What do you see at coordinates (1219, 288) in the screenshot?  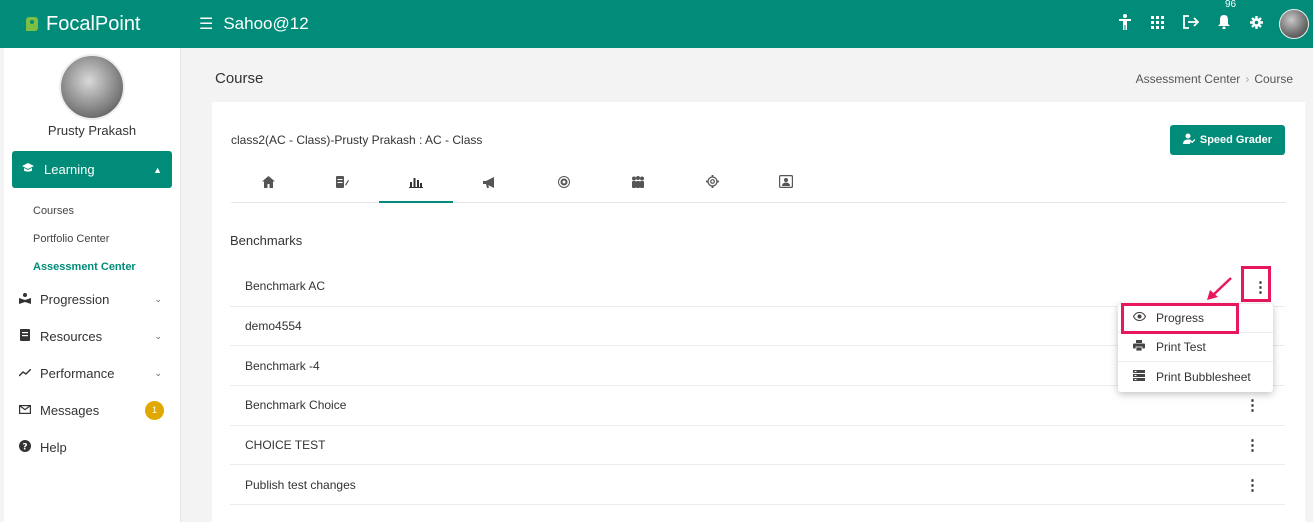 I see `annotation-arrow-icon` at bounding box center [1219, 288].